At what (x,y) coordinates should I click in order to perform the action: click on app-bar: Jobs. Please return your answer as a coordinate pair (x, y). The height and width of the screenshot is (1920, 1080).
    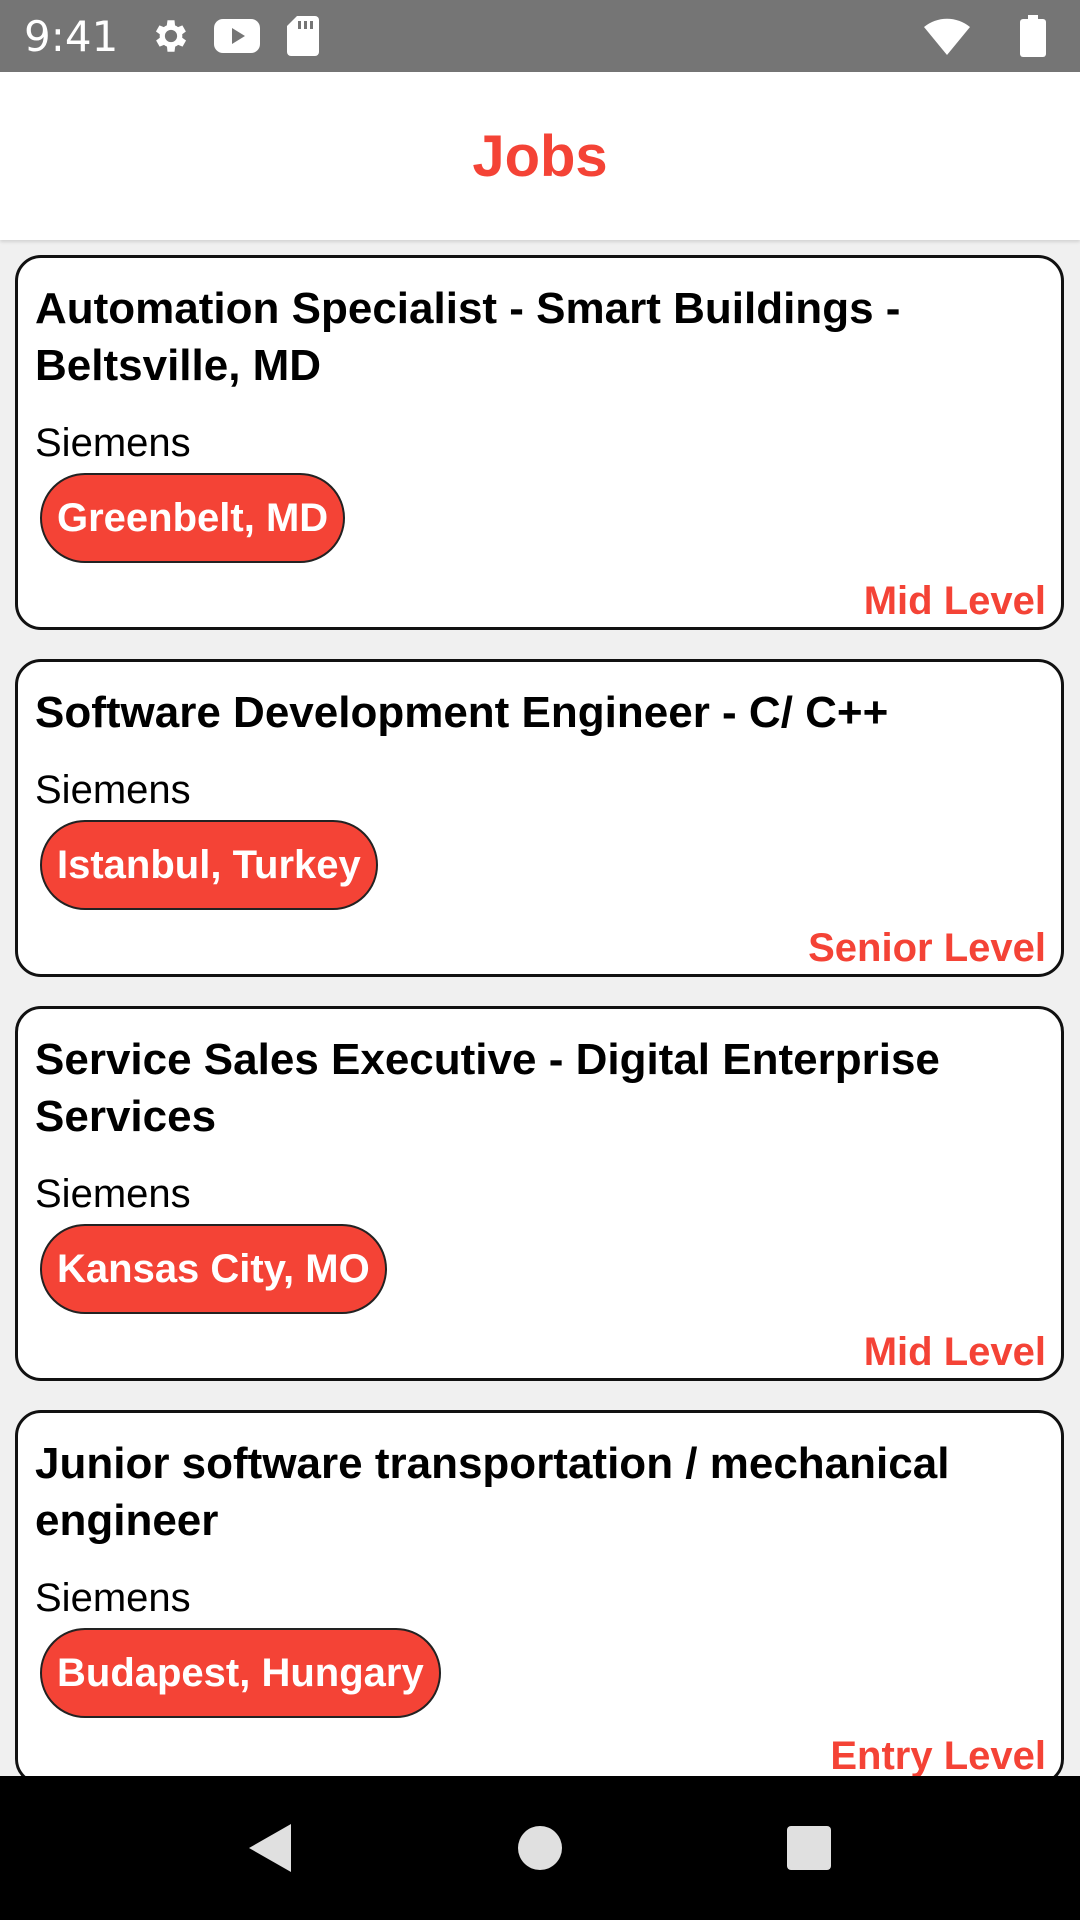
    Looking at the image, I should click on (540, 156).